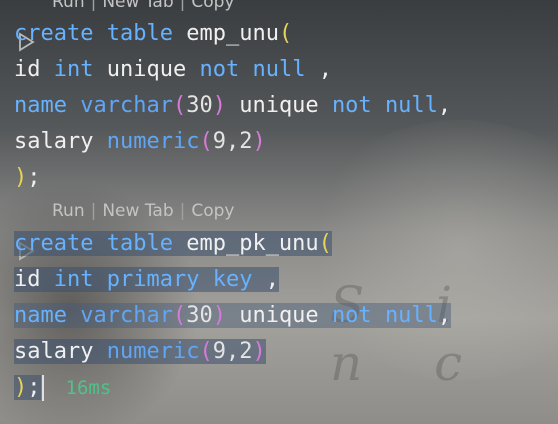  I want to click on code-line: create table emp_pk_unu(, so click(173, 244).